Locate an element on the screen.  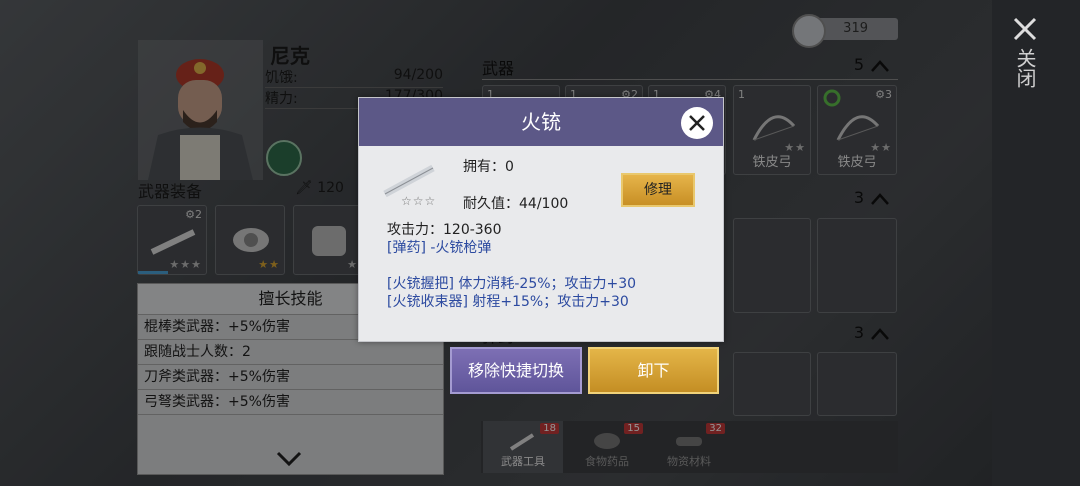
remove-quick-switch-button: 移除快捷切换 is located at coordinates (516, 370).